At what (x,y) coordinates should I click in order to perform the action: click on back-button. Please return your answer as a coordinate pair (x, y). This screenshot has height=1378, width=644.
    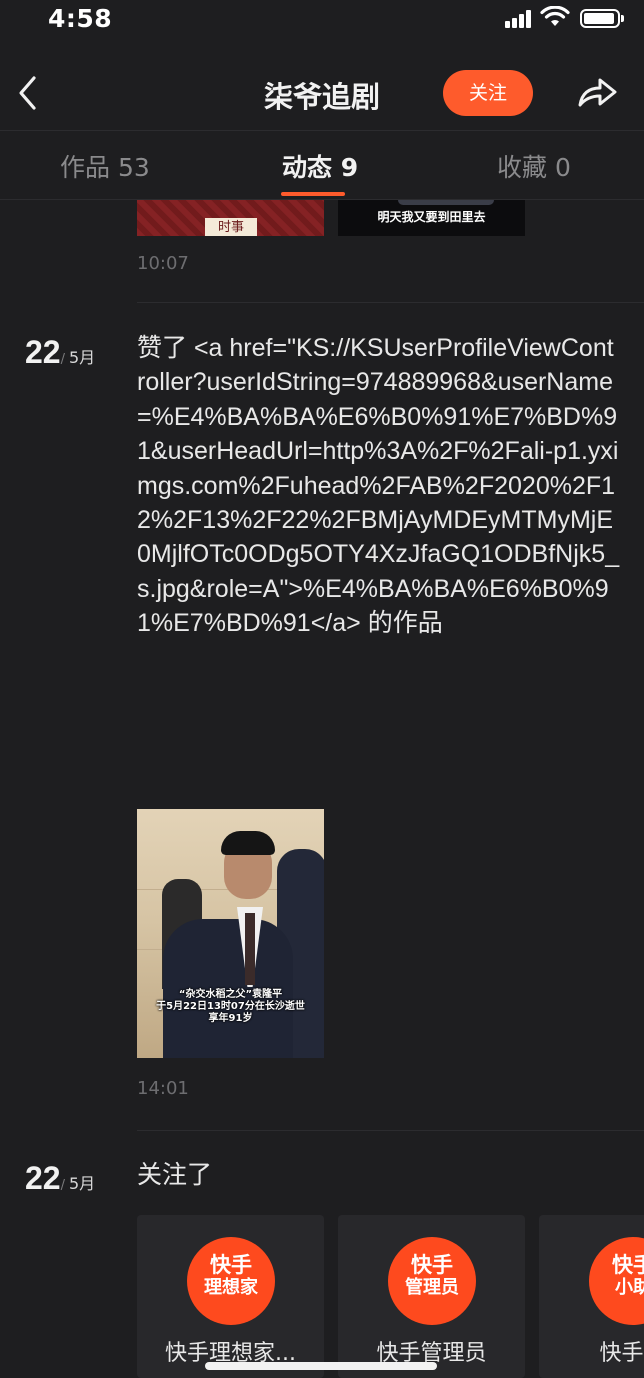
    Looking at the image, I should click on (29, 93).